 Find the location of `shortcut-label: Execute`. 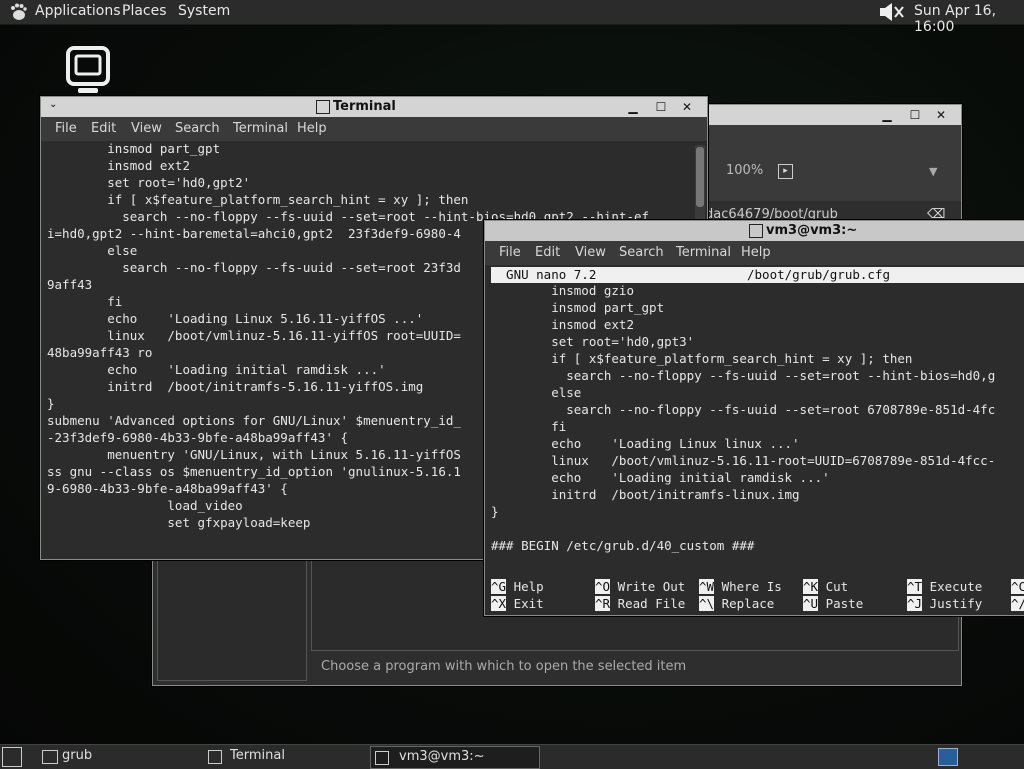

shortcut-label: Execute is located at coordinates (952, 586).